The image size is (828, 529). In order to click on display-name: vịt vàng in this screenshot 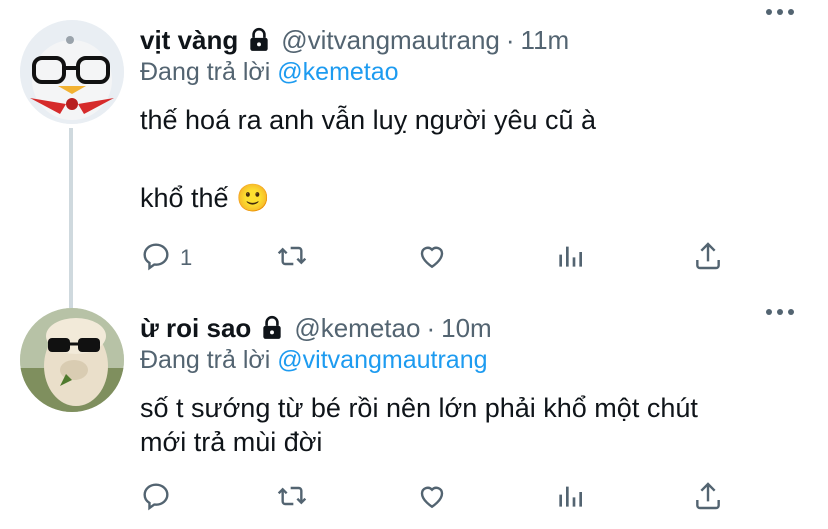, I will do `click(189, 40)`.